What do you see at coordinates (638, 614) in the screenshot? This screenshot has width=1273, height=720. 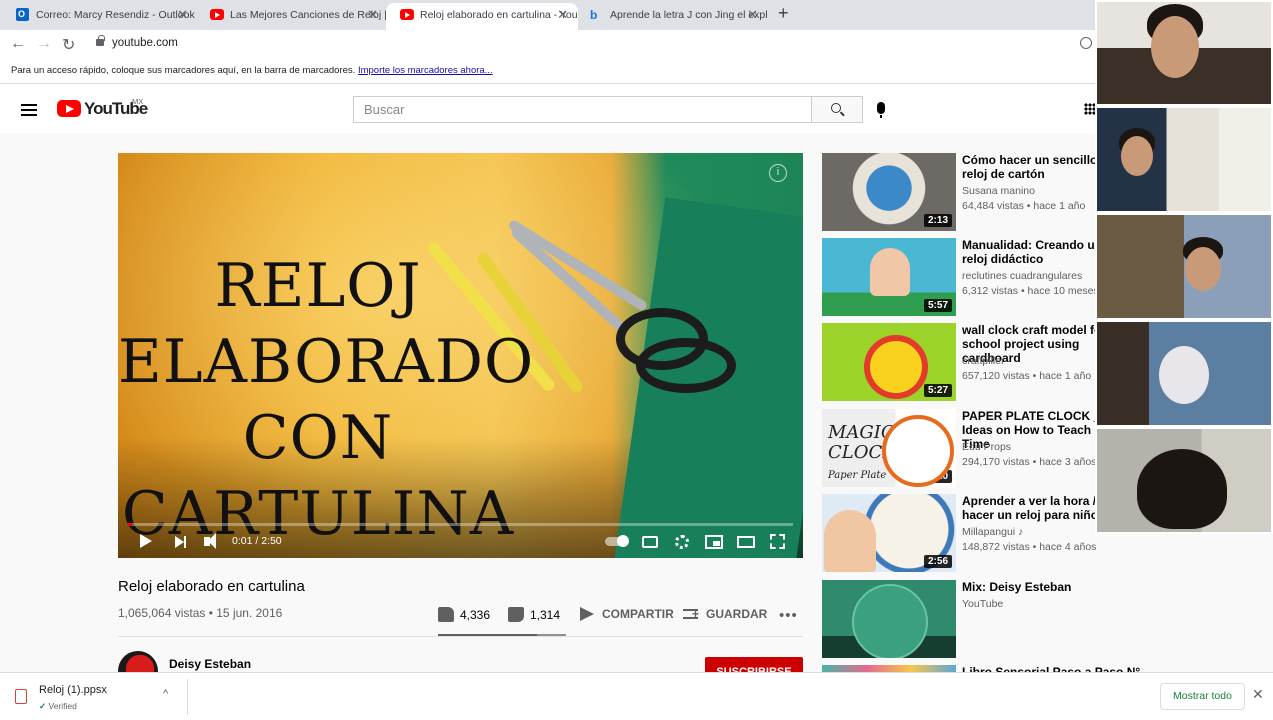 I see `share-label: COMPARTIR` at bounding box center [638, 614].